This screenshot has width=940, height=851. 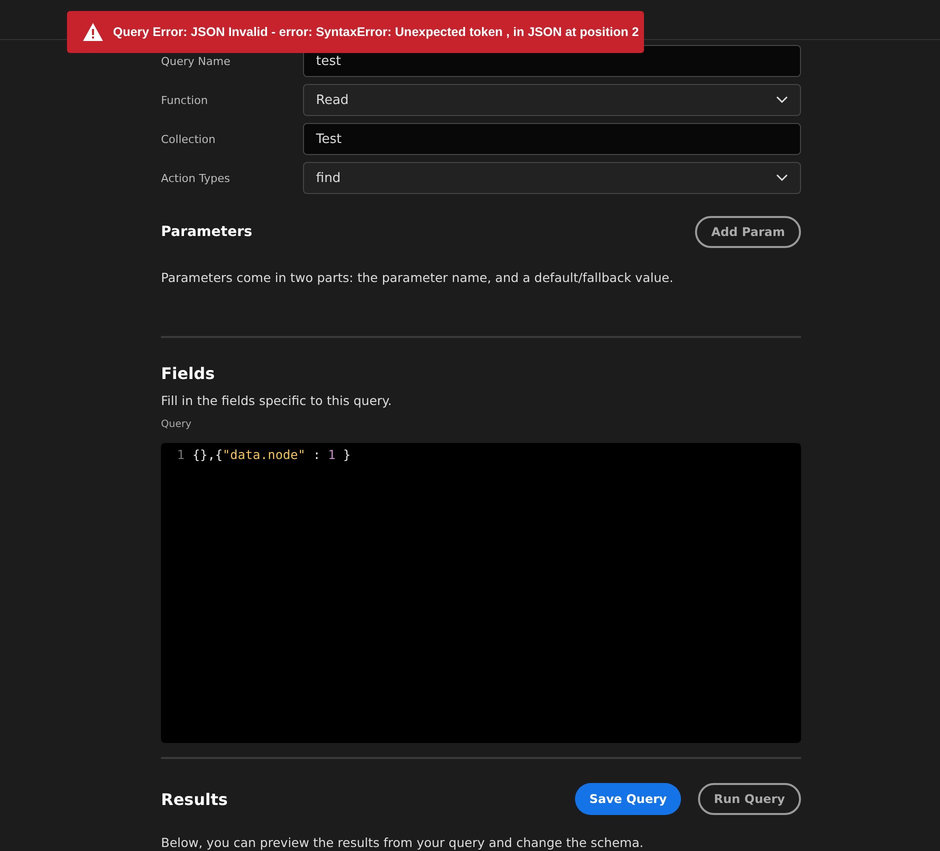 What do you see at coordinates (552, 139) in the screenshot?
I see `input-field: Test` at bounding box center [552, 139].